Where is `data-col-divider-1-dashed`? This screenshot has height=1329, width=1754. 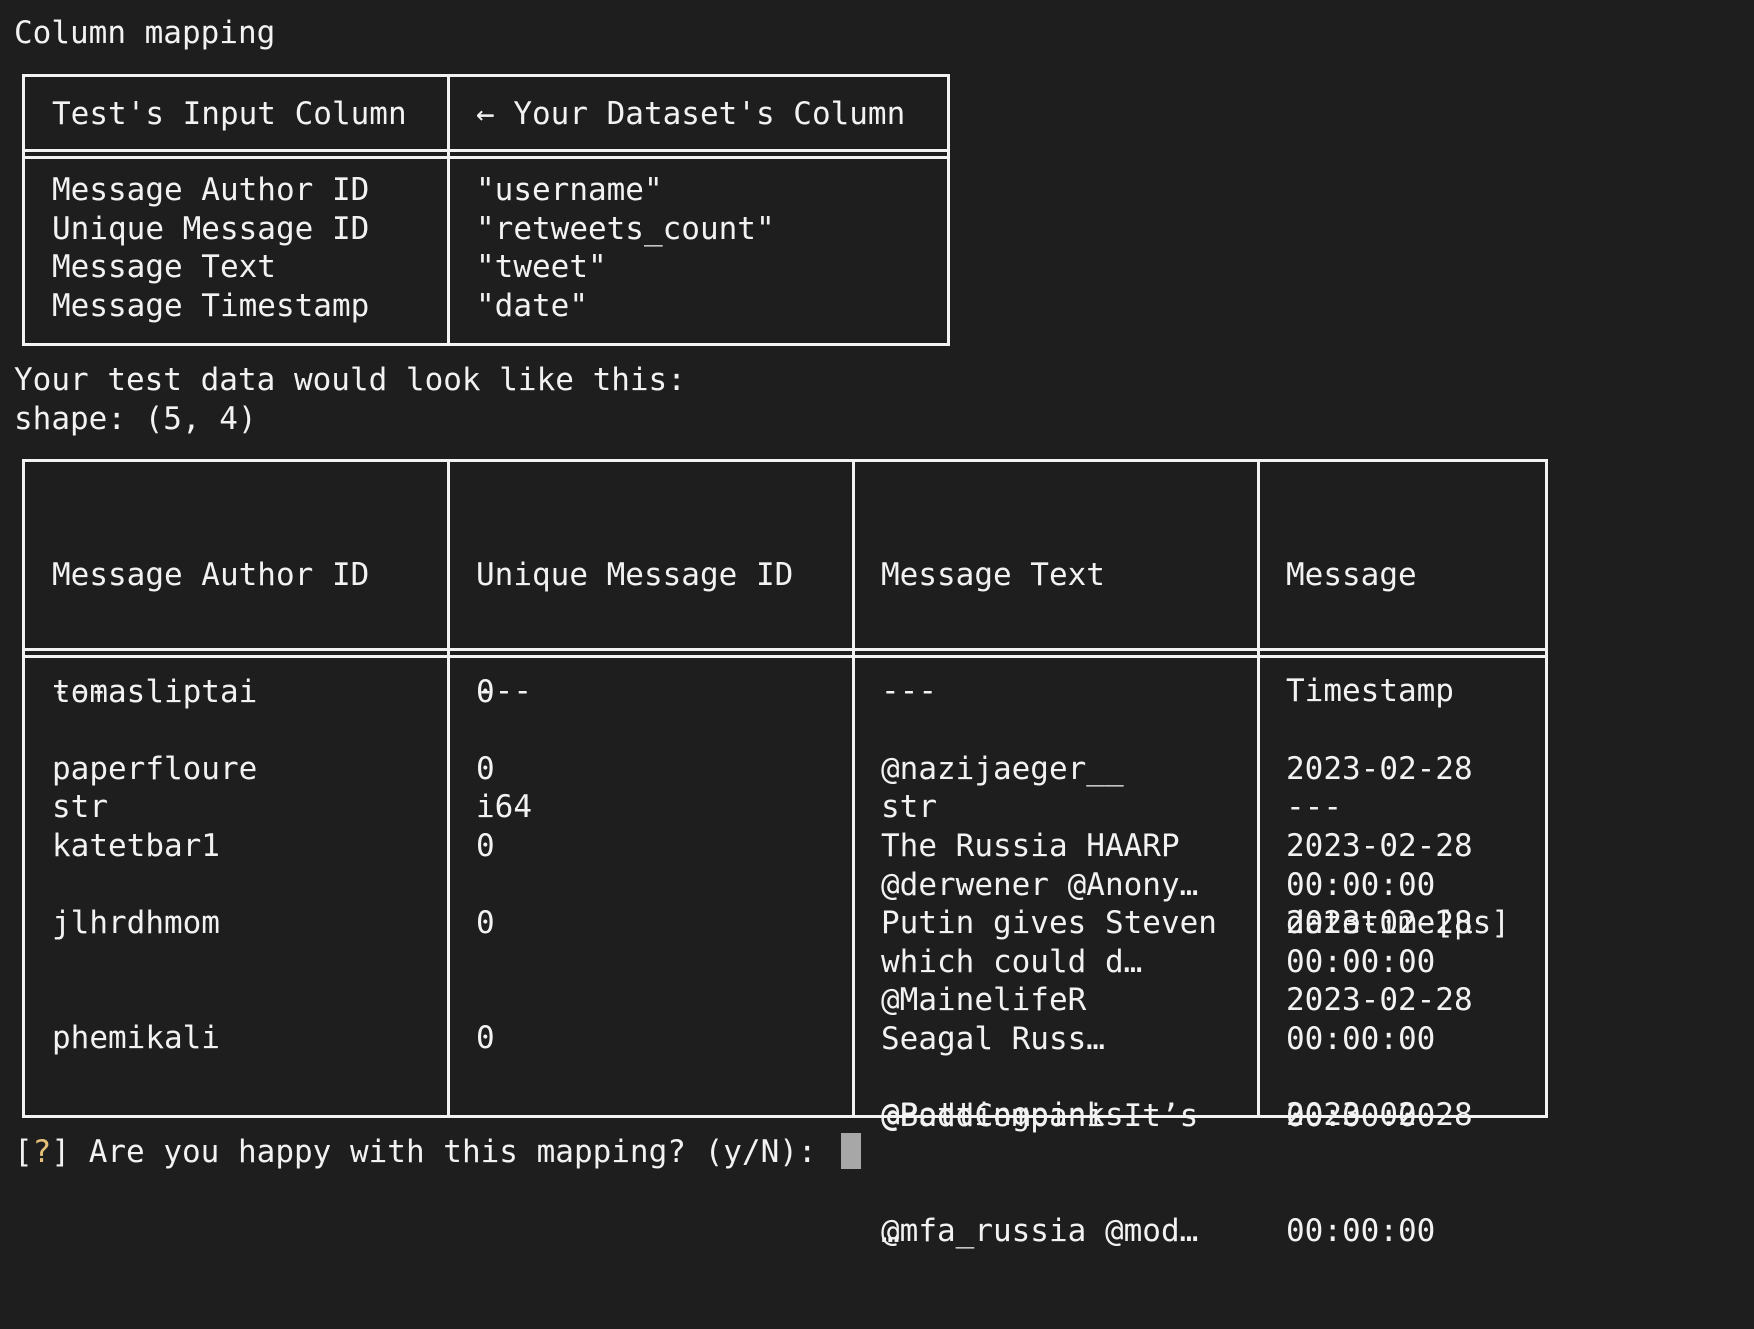
data-col-divider-1-dashed is located at coordinates (448, 887).